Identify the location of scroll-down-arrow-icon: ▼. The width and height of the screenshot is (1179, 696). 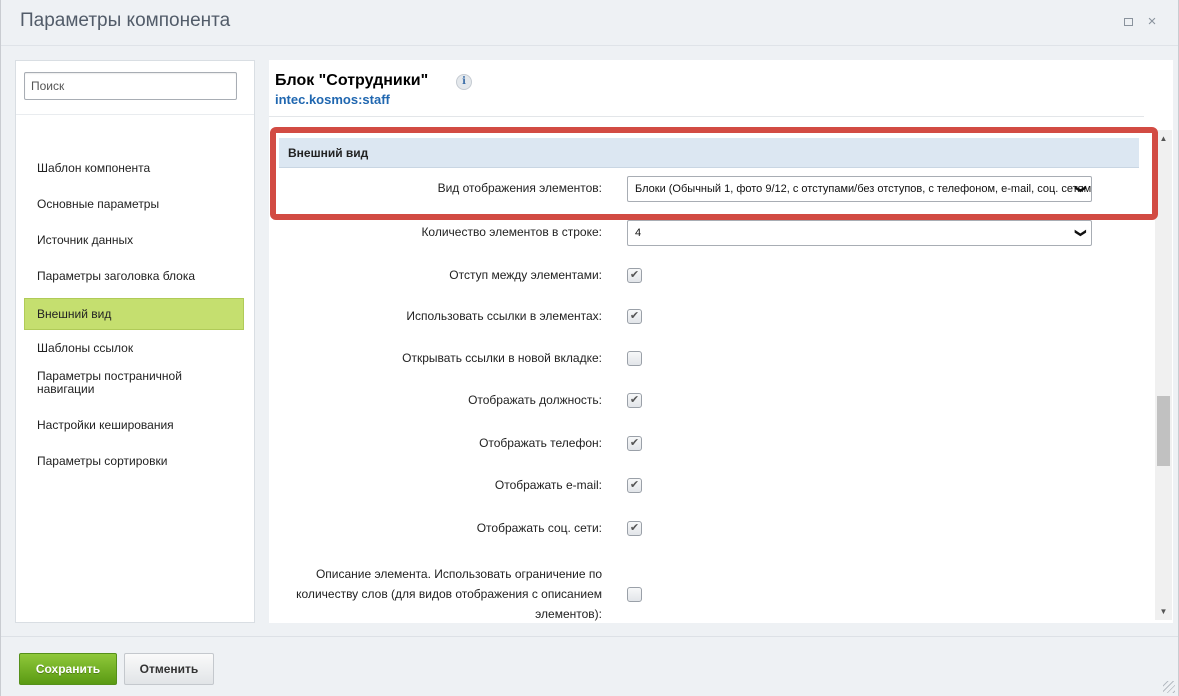
(1163, 611).